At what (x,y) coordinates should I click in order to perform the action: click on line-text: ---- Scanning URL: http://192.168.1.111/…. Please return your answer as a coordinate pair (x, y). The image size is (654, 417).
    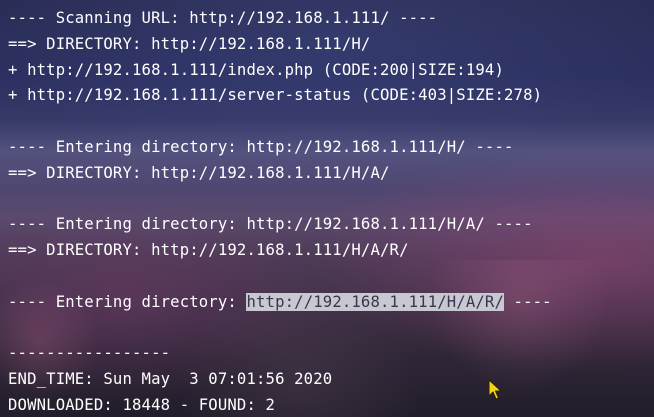
    Looking at the image, I should click on (223, 18).